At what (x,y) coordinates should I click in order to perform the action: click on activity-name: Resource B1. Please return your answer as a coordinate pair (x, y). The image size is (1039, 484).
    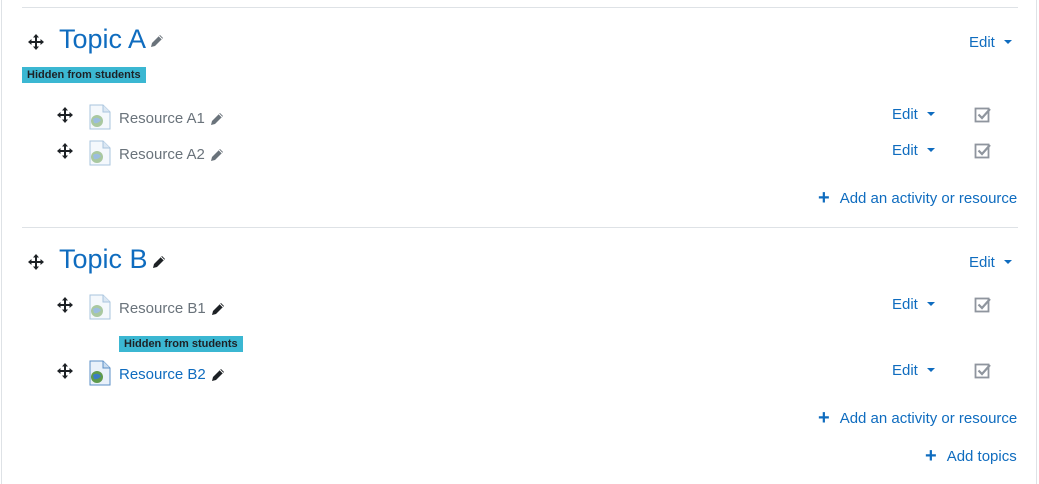
    Looking at the image, I should click on (162, 309).